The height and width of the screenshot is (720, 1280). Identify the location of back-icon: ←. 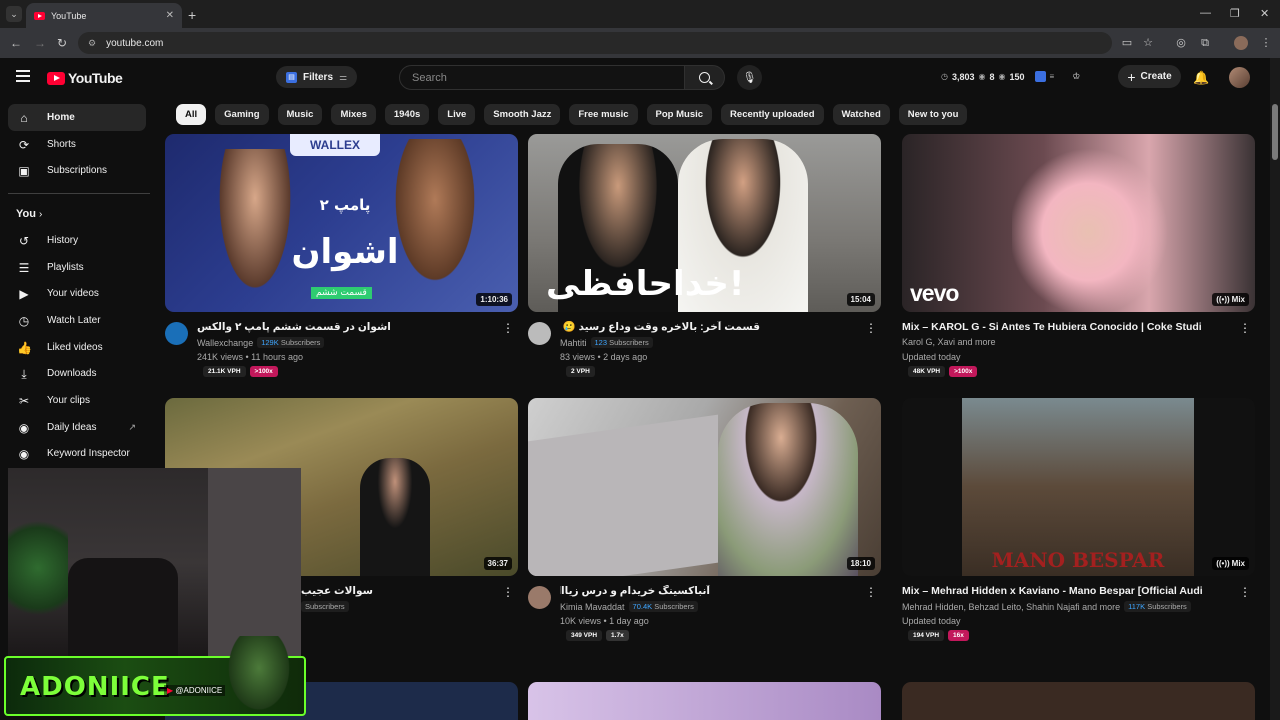
(16, 43).